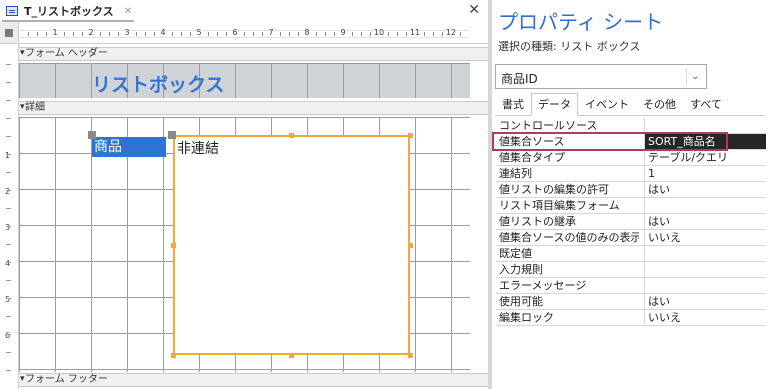  I want to click on ruler-number: 2, so click(91, 32).